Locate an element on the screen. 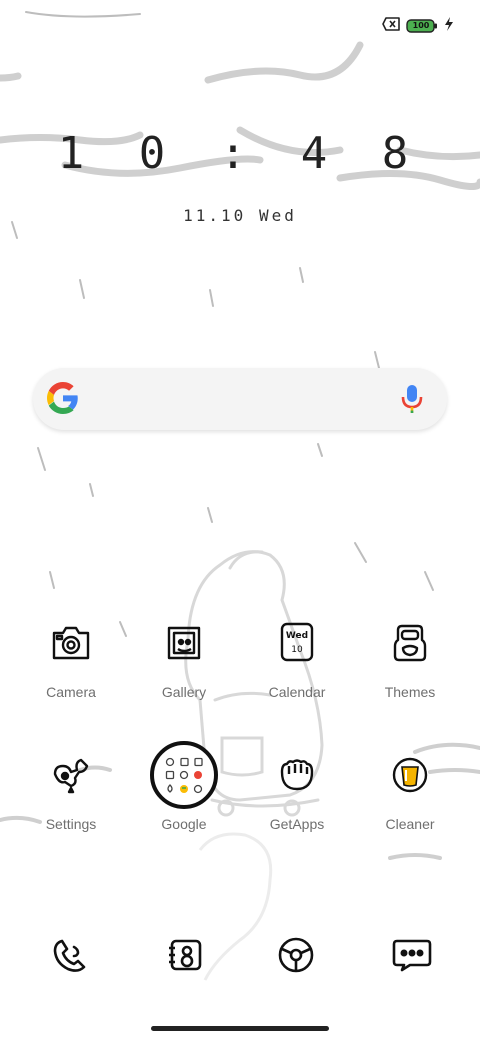  dock-contacts is located at coordinates (185, 957).